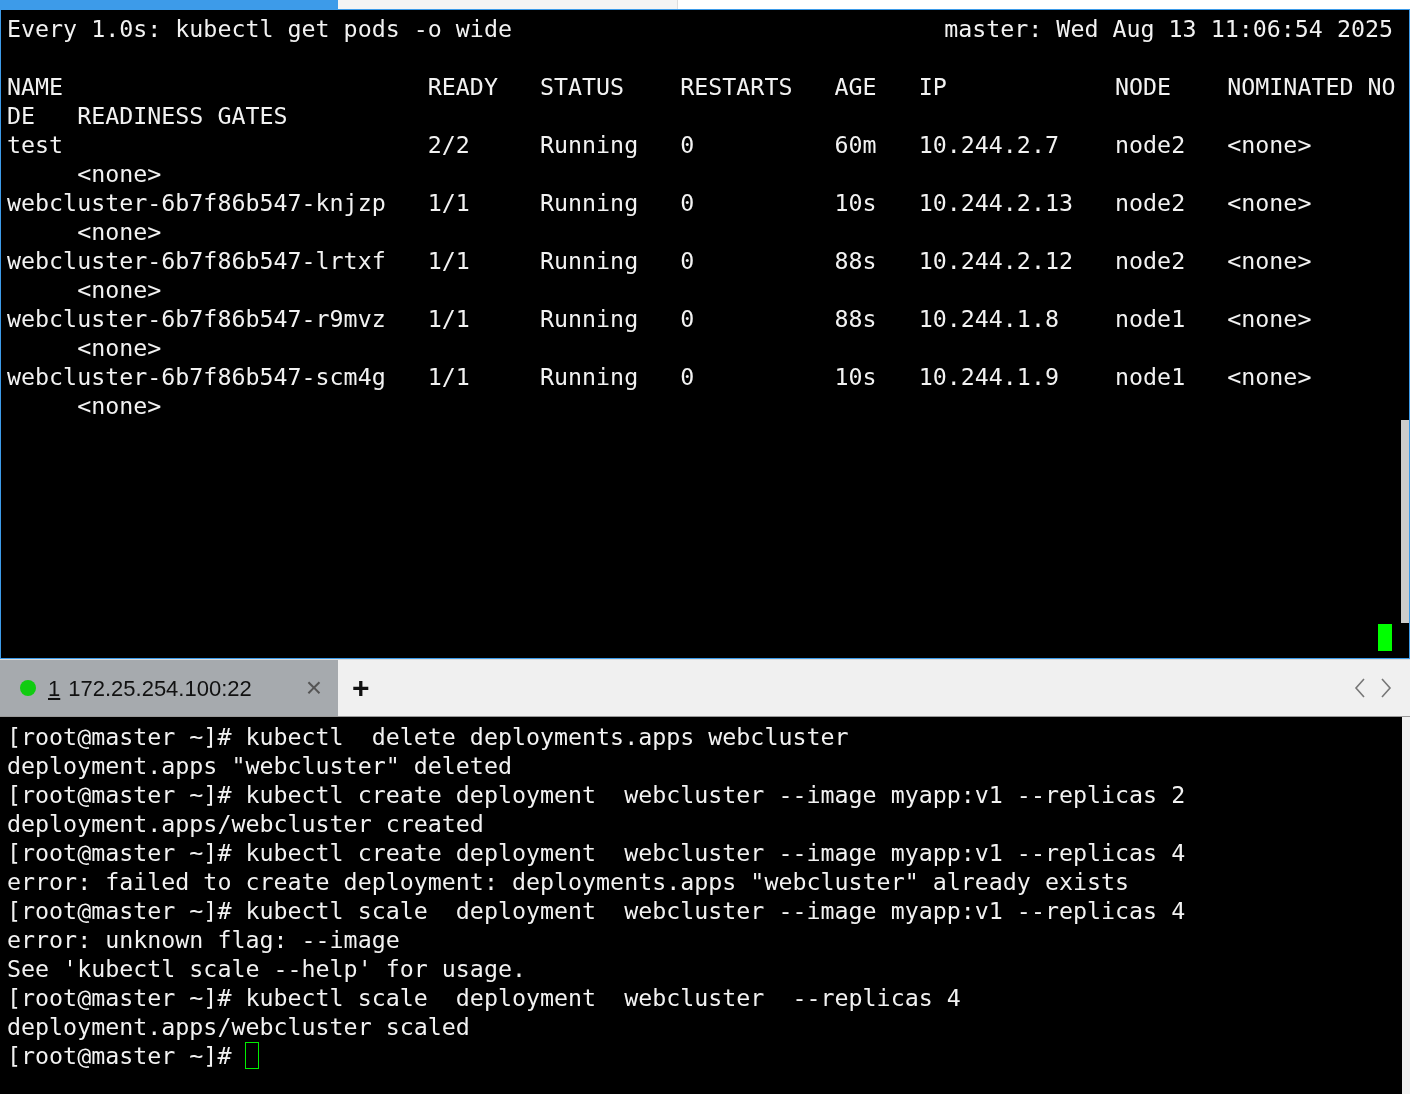 The height and width of the screenshot is (1094, 1410). I want to click on terminal-line: [root@master ~]# kubectl create deployment webcluster --image myapp:v1 --replicas 4, so click(596, 852).